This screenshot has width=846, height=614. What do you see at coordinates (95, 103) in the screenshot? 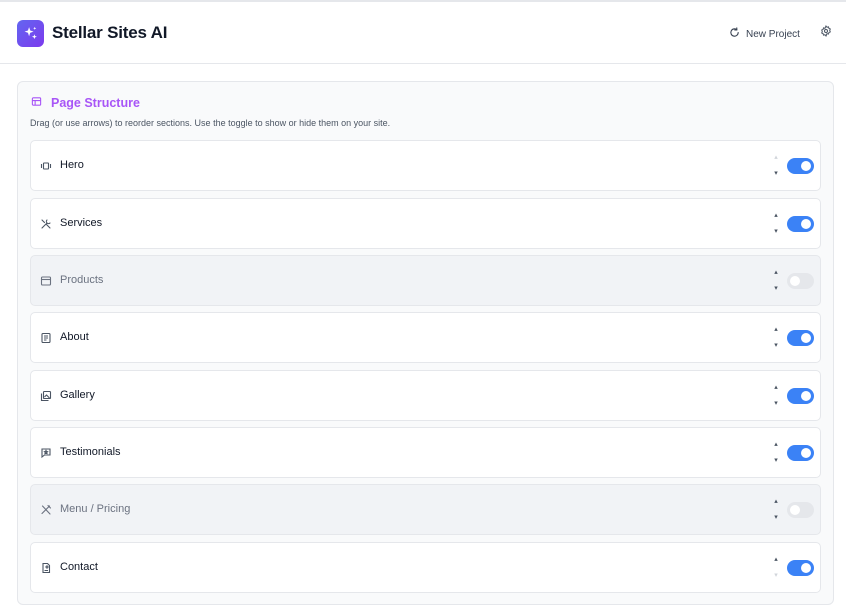
I see `panel-title: Page Structure` at bounding box center [95, 103].